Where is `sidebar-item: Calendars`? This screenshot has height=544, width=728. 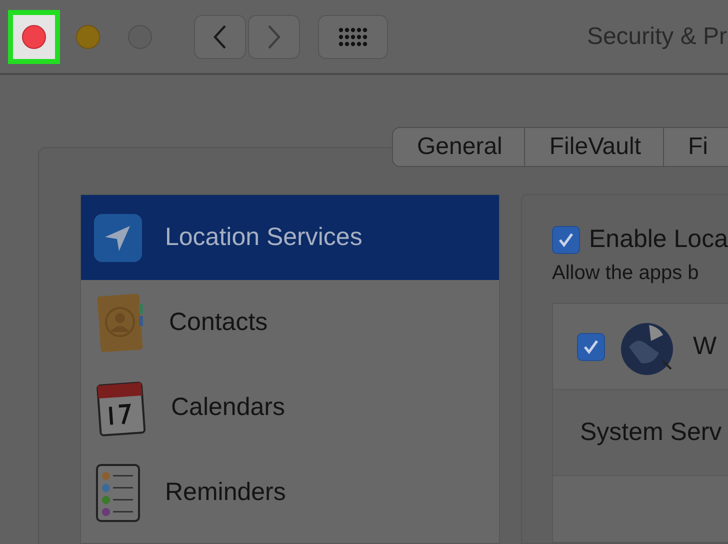 sidebar-item: Calendars is located at coordinates (290, 407).